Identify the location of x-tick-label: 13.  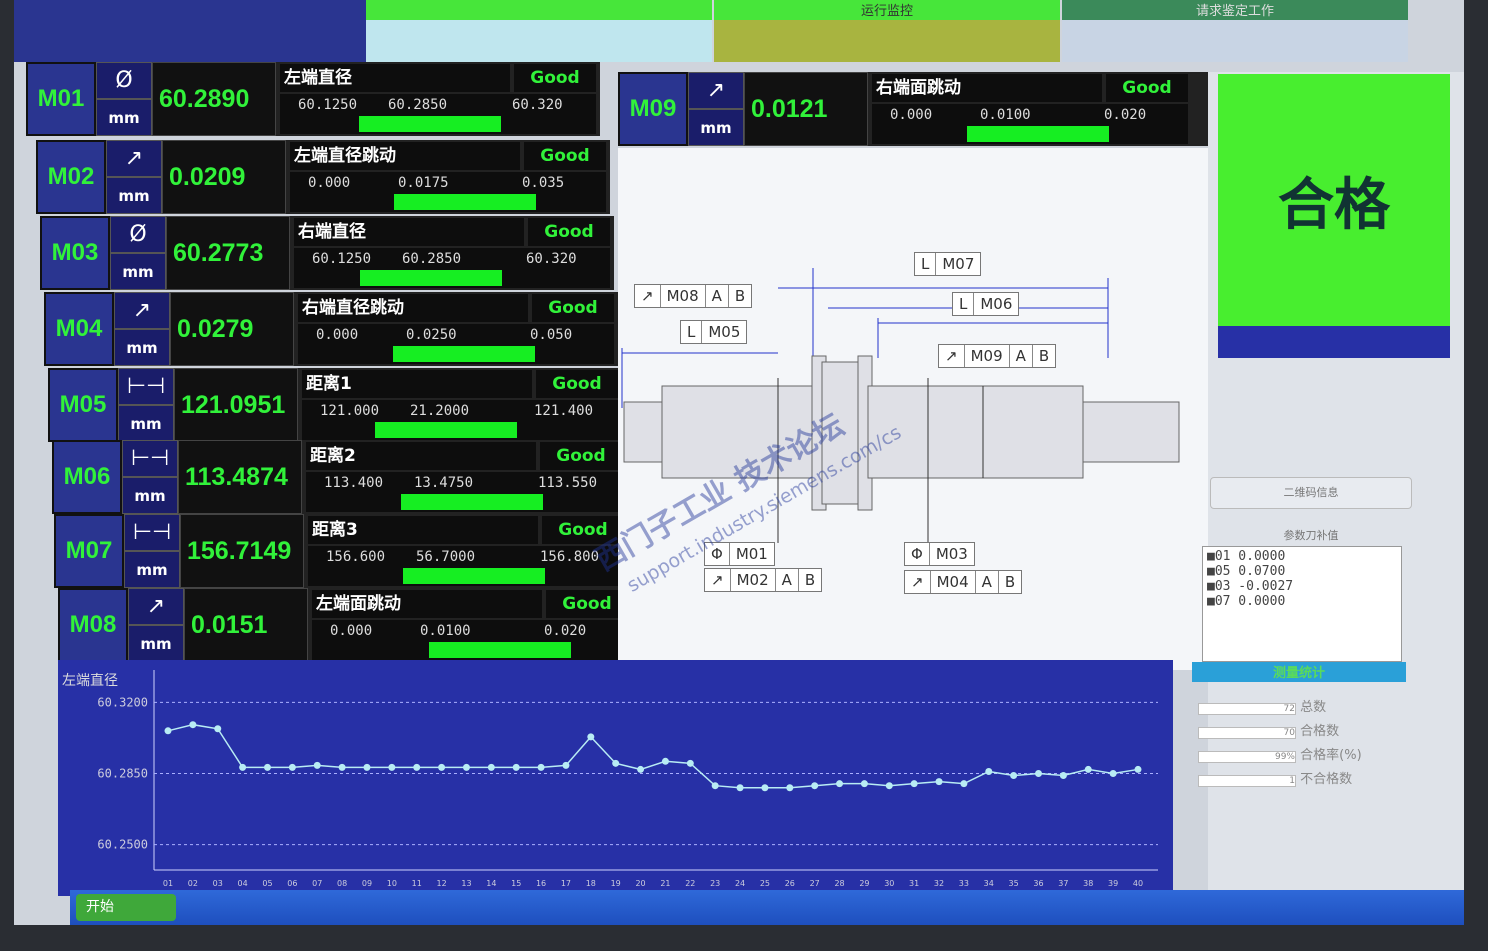
(466, 883).